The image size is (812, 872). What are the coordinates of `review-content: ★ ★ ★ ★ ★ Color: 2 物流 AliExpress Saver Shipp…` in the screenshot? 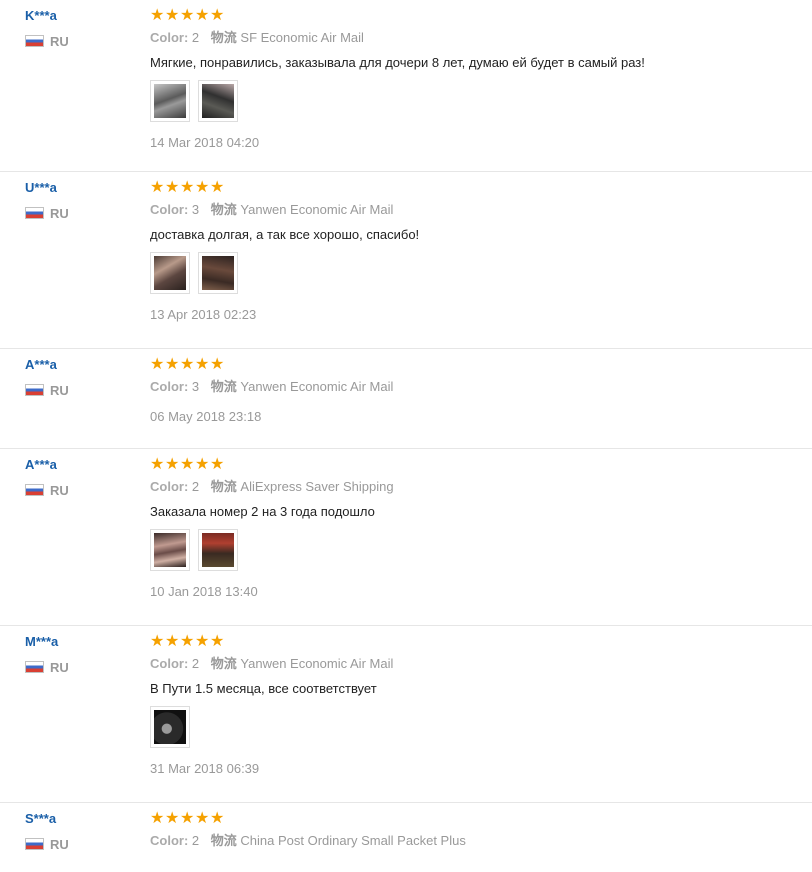 It's located at (476, 528).